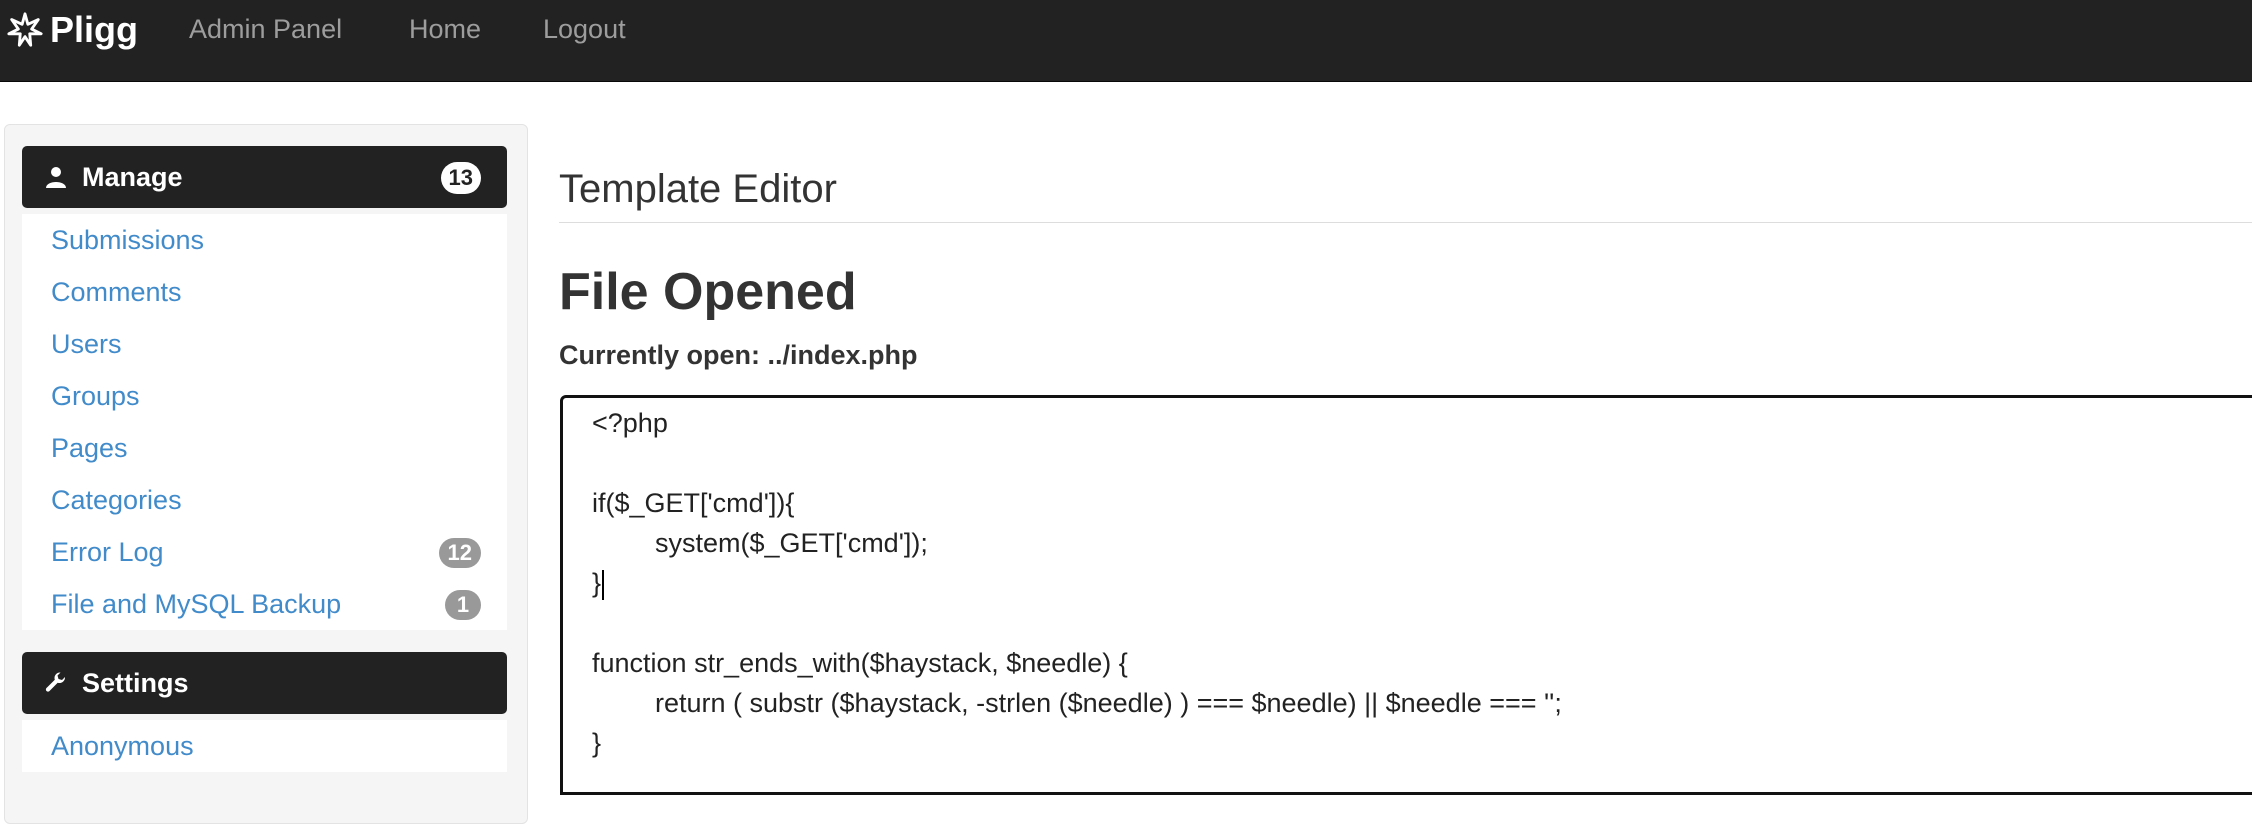  What do you see at coordinates (25, 29) in the screenshot?
I see `pligg-star-icon` at bounding box center [25, 29].